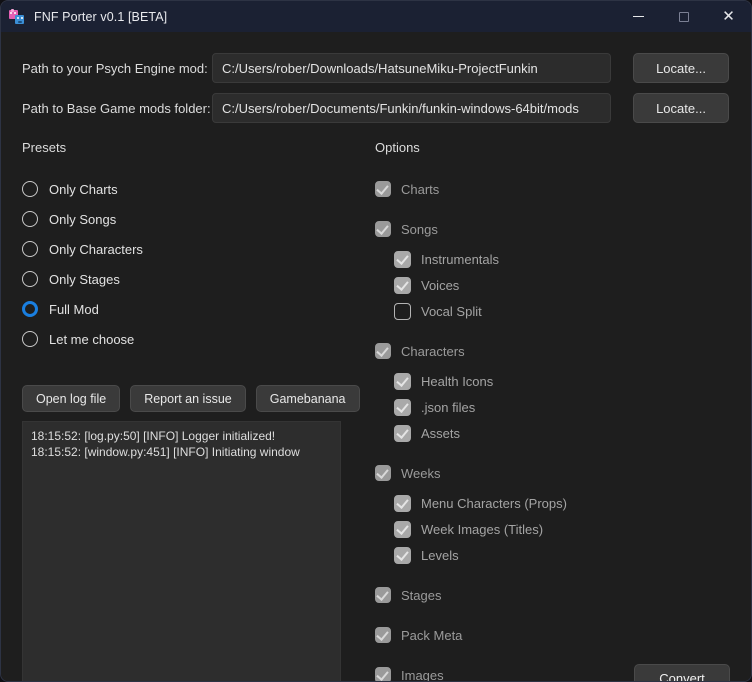 This screenshot has height=682, width=752. I want to click on preset-only-charts: Only Charts, so click(187, 189).